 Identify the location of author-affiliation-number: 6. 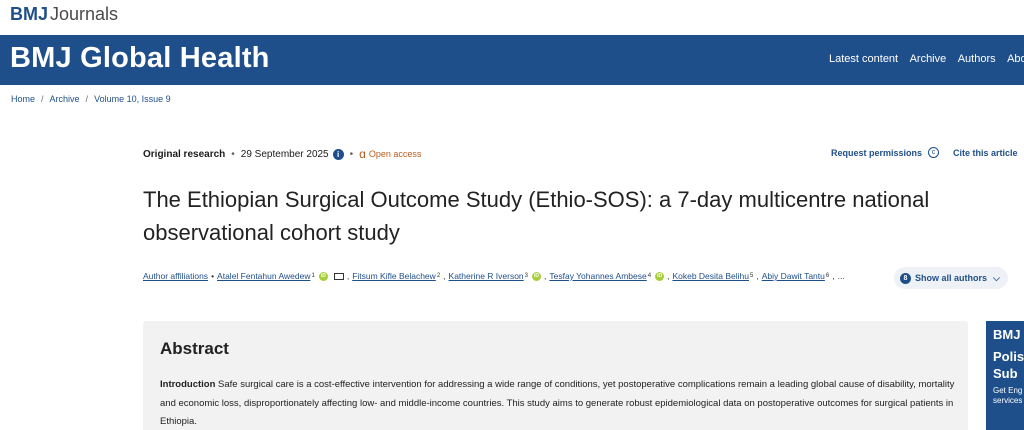
(827, 276).